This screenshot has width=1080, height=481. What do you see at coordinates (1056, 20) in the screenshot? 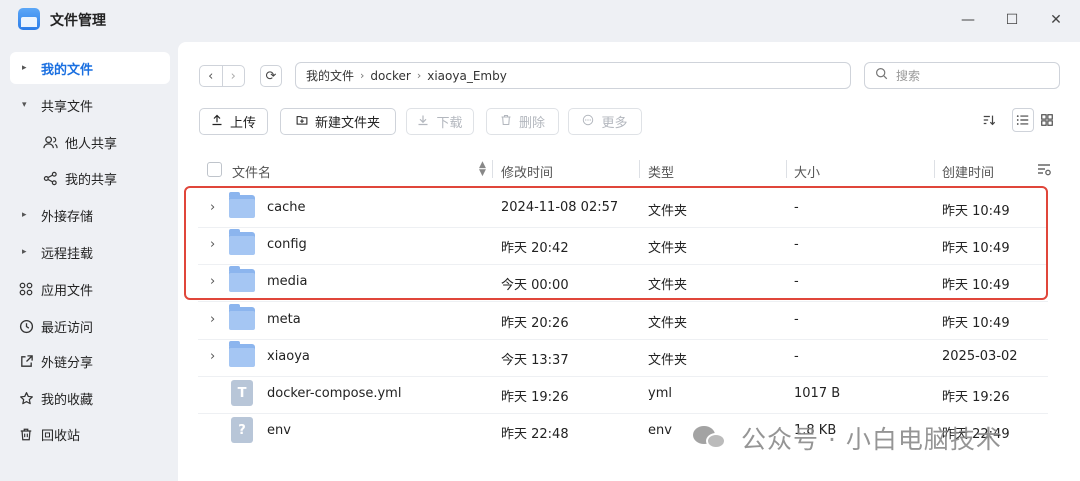
I see `close-button: ✕` at bounding box center [1056, 20].